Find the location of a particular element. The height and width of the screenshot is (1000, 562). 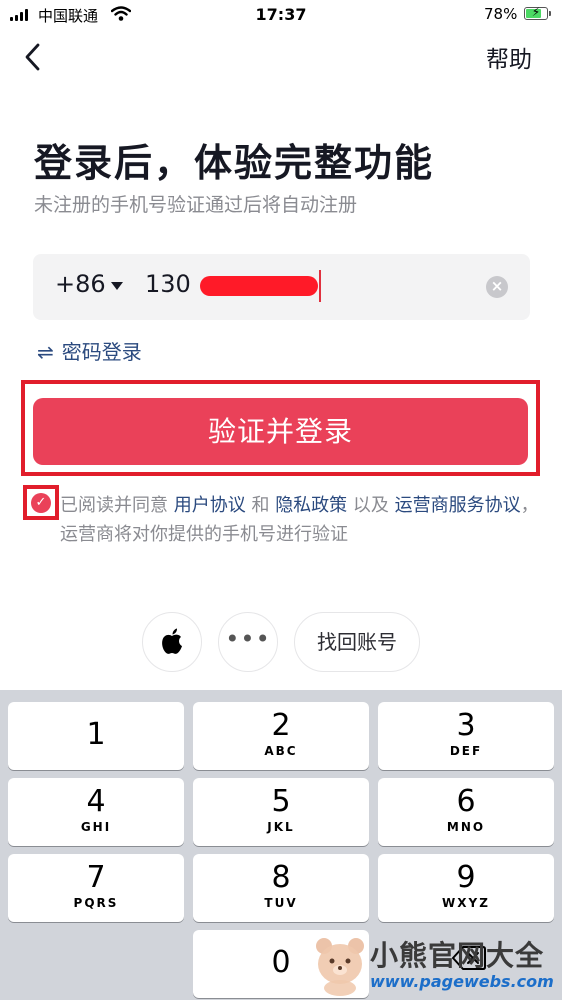

status-bar: 中国联通 17:37 78% ⚡ is located at coordinates (281, 15).